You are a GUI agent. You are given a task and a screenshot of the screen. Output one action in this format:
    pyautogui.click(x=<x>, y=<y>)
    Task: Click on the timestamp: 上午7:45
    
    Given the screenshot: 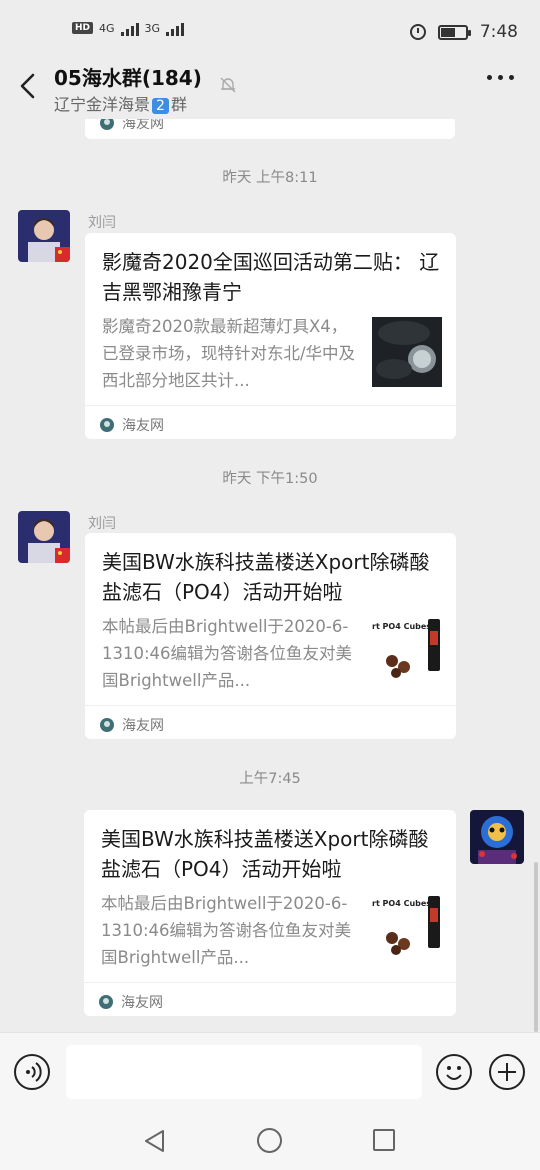 What is the action you would take?
    pyautogui.click(x=270, y=779)
    